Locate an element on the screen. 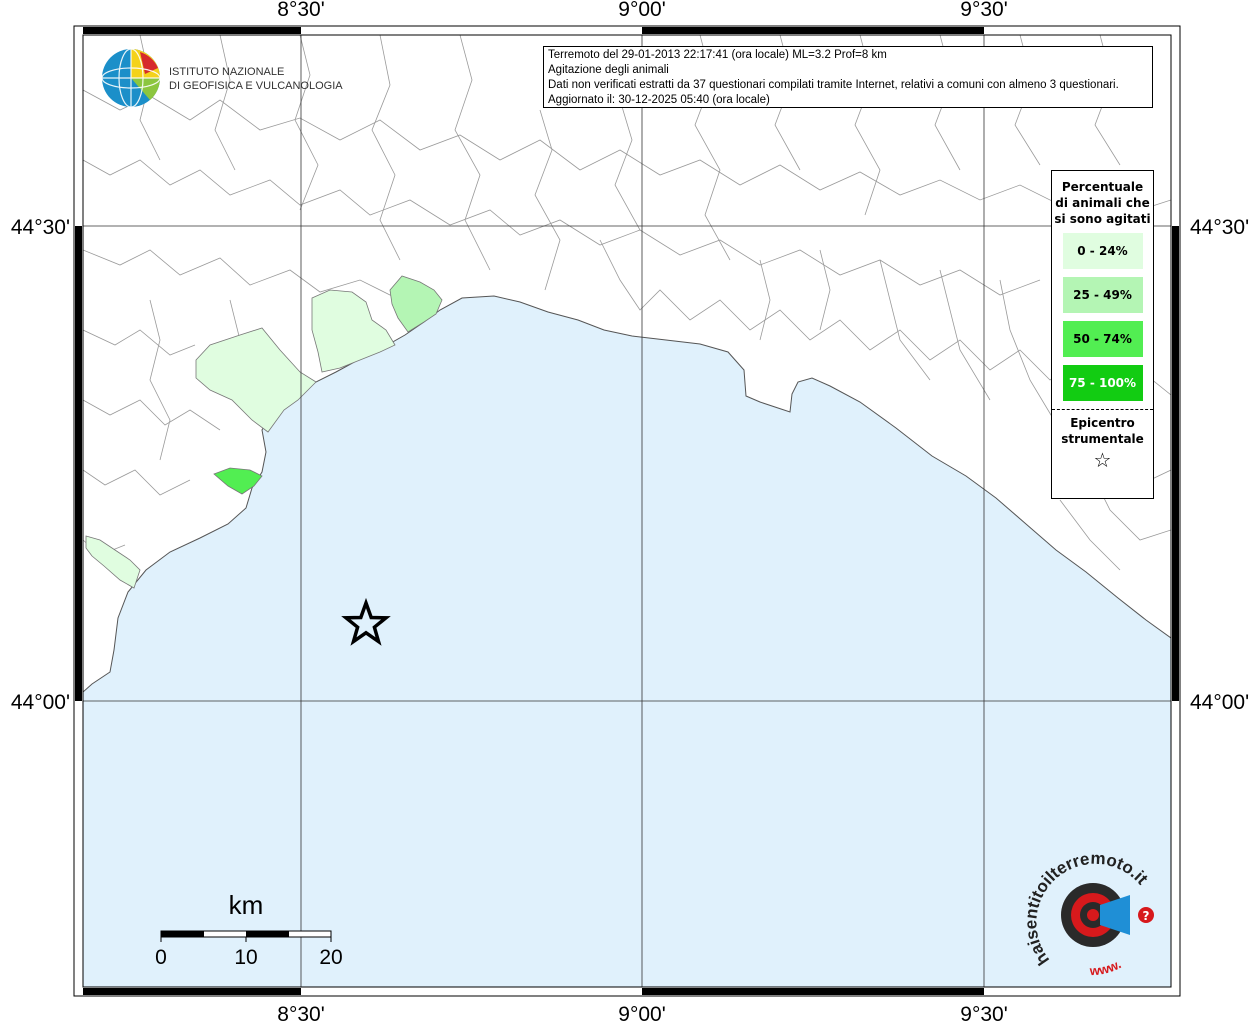  lat-label-left-2: 44°00' is located at coordinates (40, 702).